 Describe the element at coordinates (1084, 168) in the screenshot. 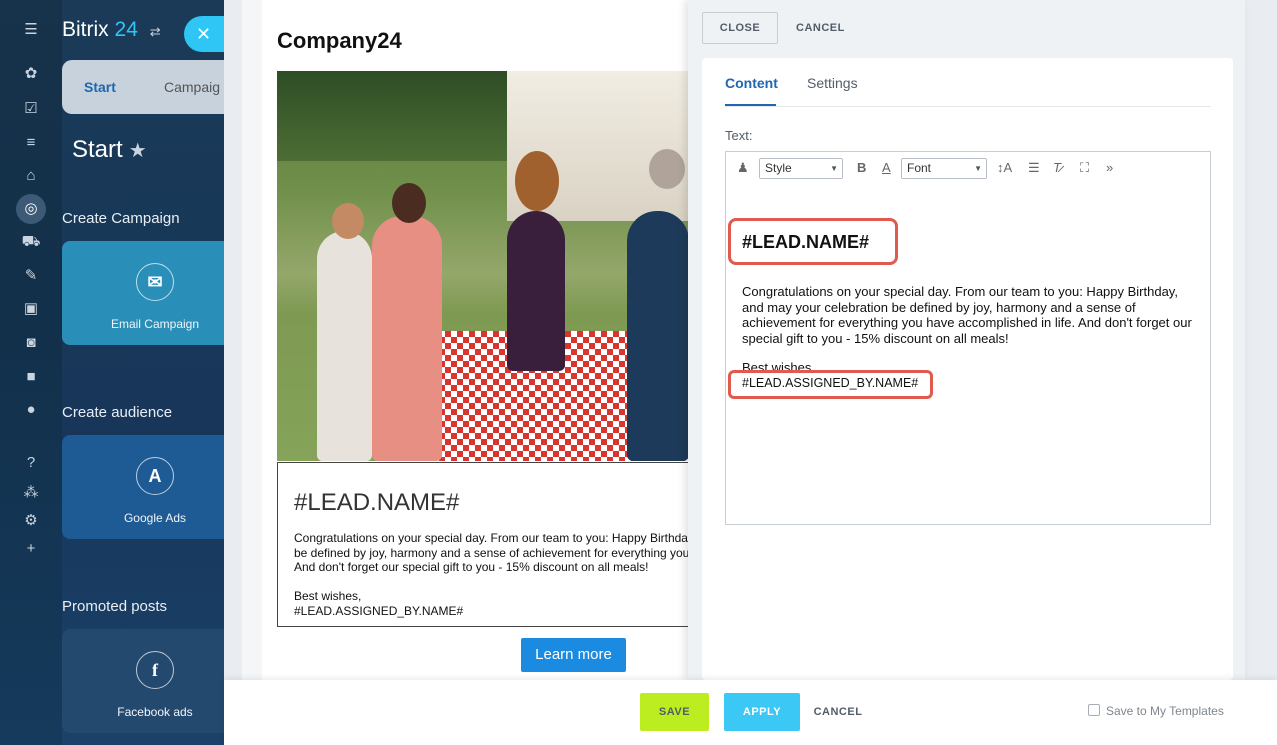

I see `fullscreen-icon: ⛶` at that location.